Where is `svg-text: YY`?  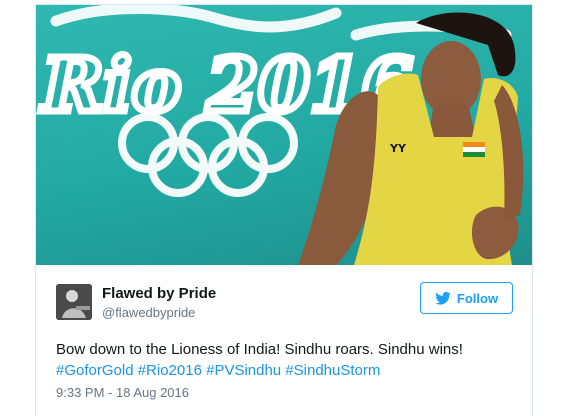
svg-text: YY is located at coordinates (398, 148).